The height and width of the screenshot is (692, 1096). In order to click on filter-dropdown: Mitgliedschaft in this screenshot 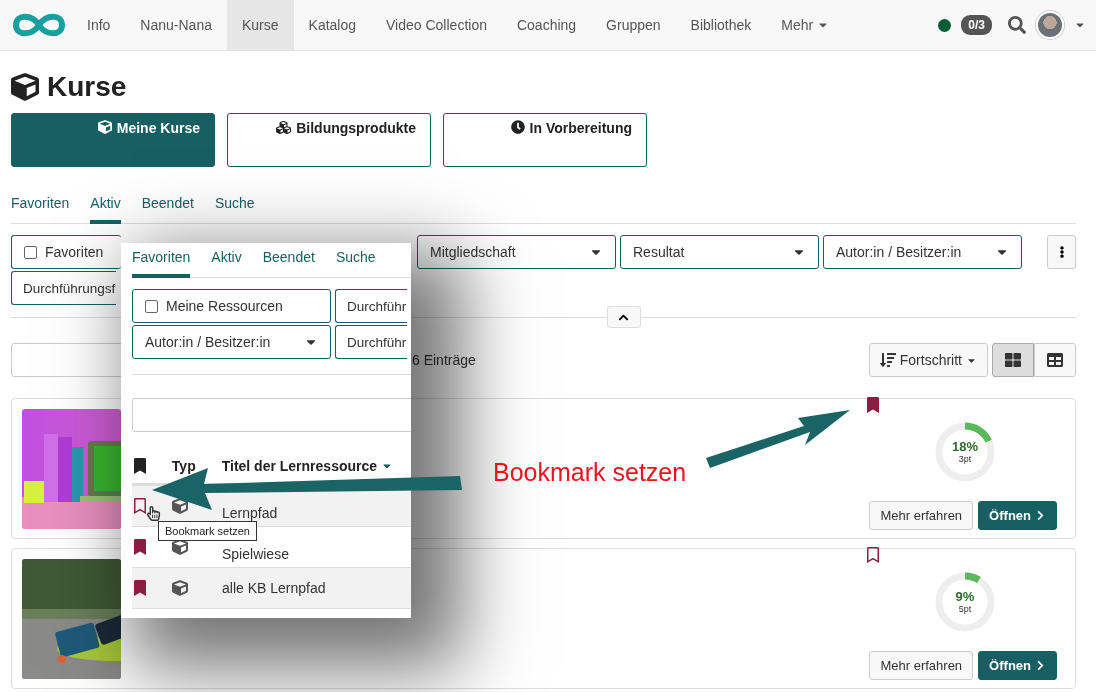, I will do `click(516, 252)`.